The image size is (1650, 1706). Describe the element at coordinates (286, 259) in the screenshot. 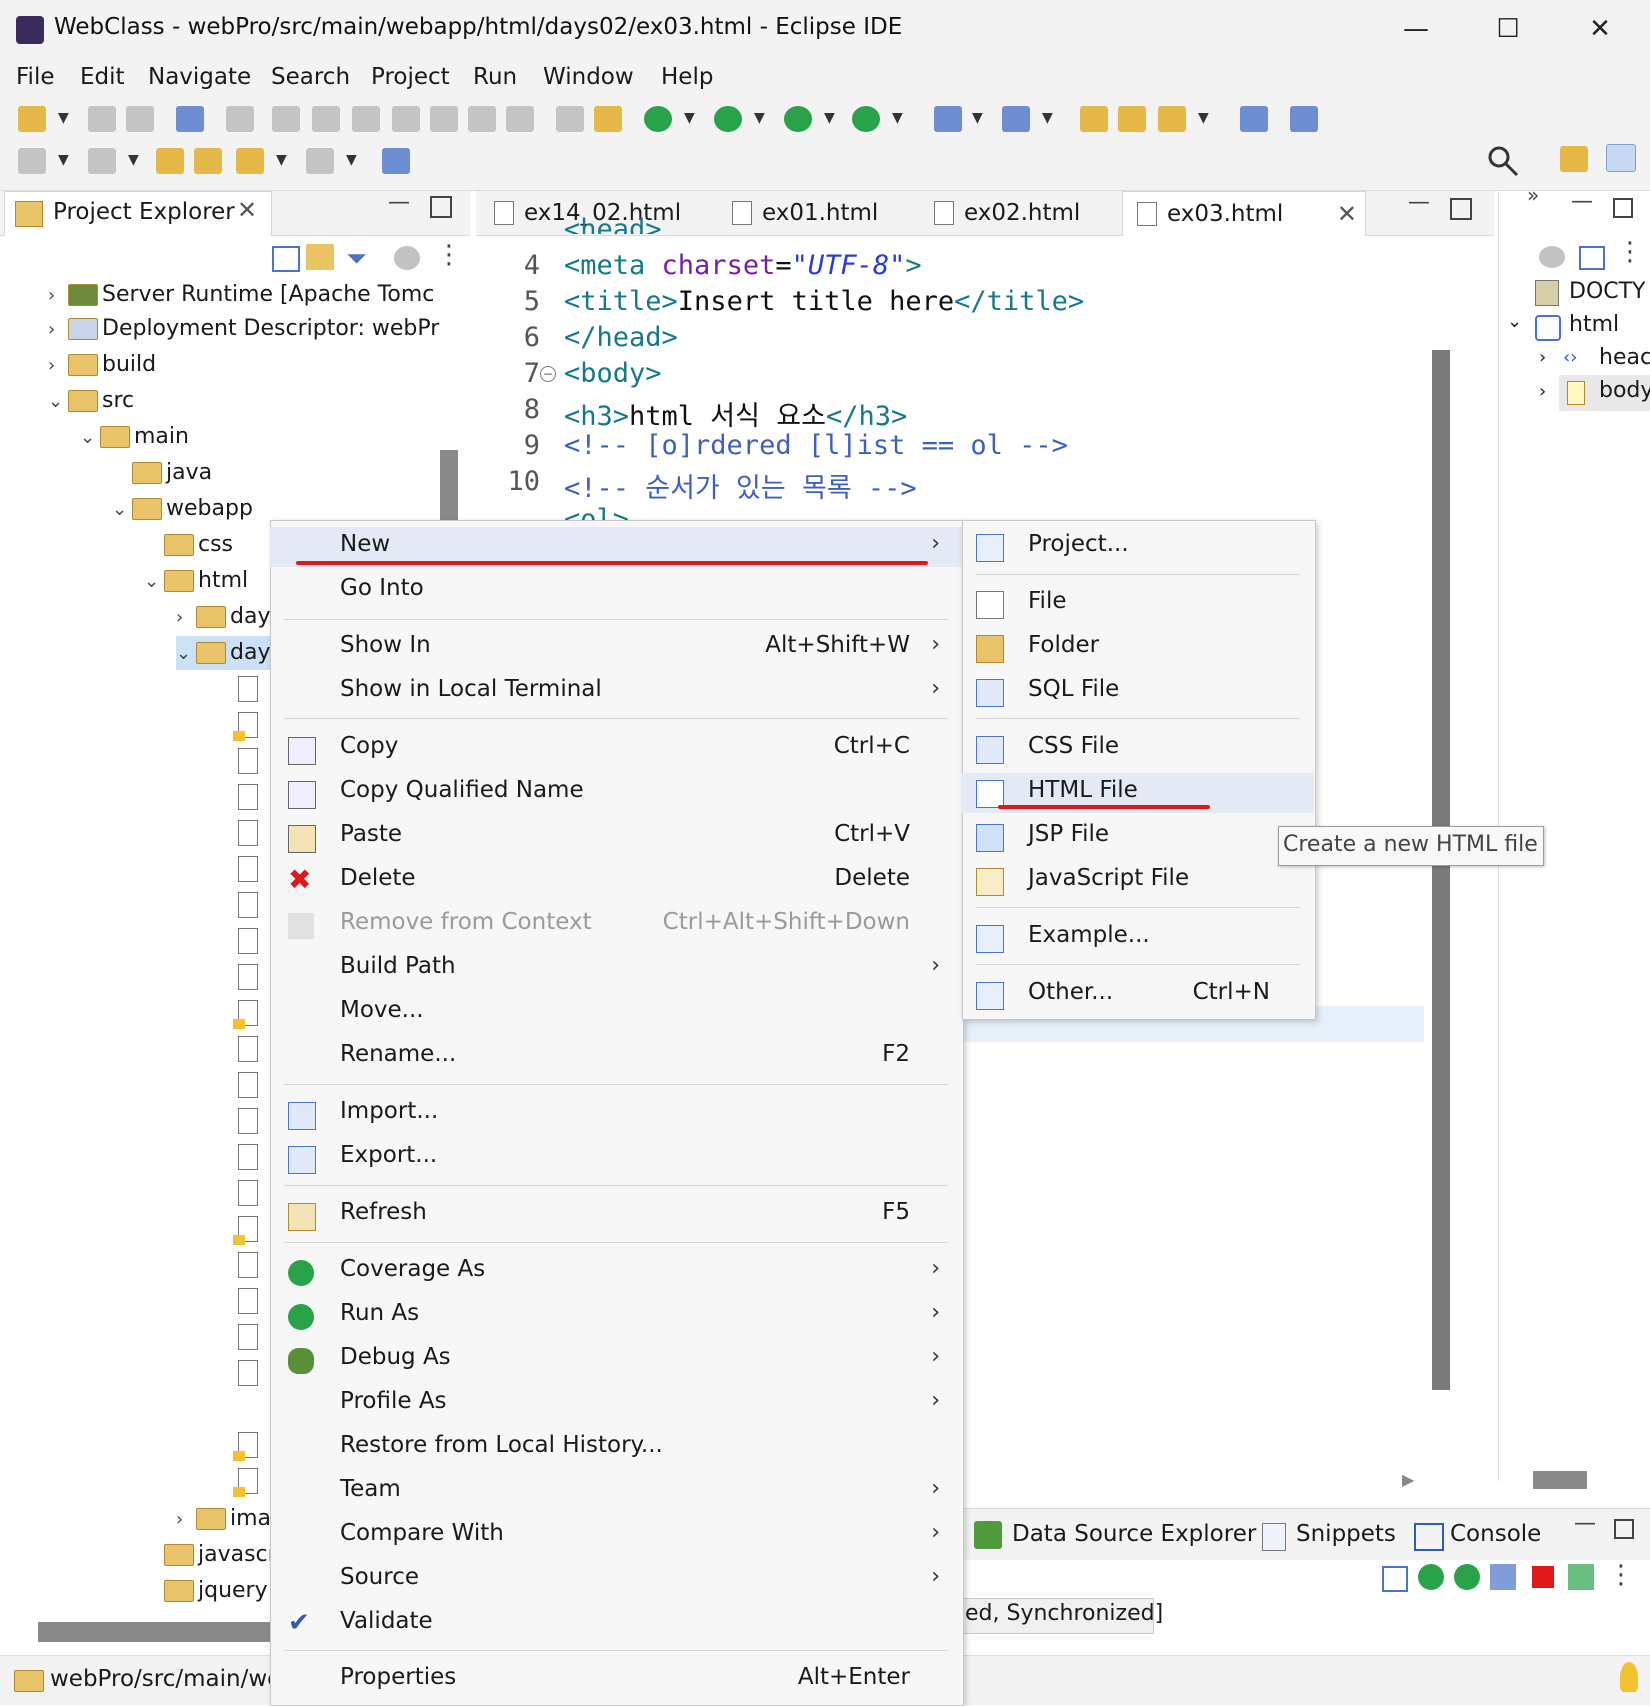

I see `collapse-all-icon` at that location.